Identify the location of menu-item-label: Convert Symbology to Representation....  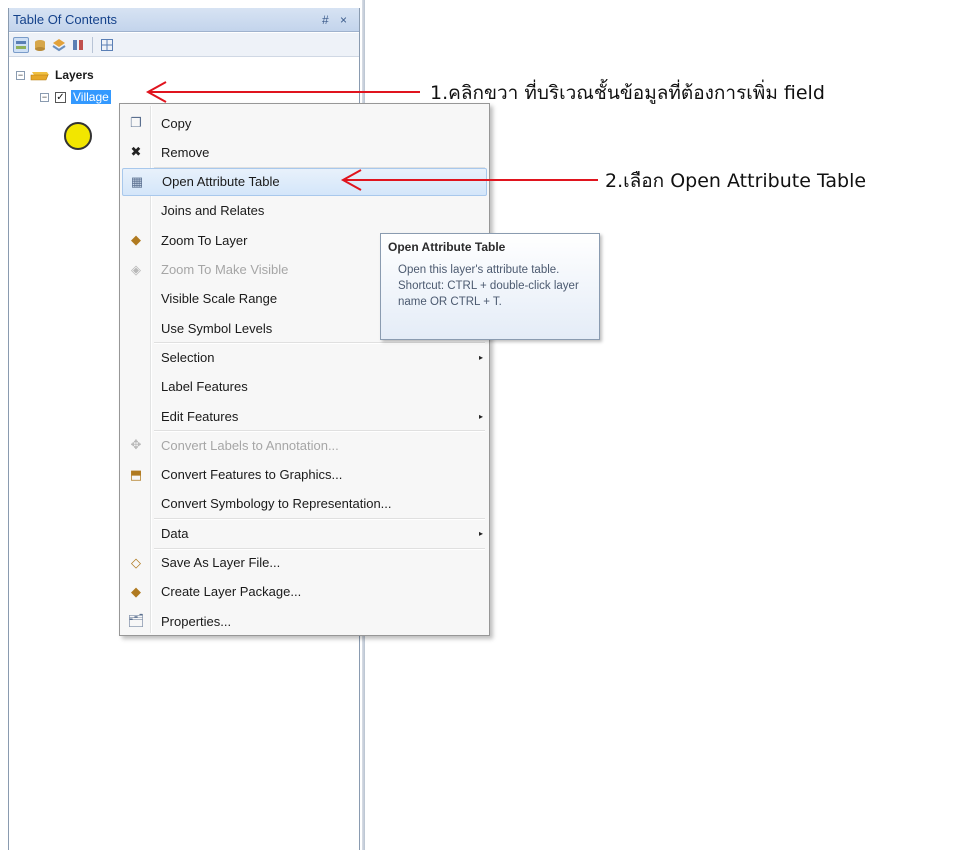
(276, 504).